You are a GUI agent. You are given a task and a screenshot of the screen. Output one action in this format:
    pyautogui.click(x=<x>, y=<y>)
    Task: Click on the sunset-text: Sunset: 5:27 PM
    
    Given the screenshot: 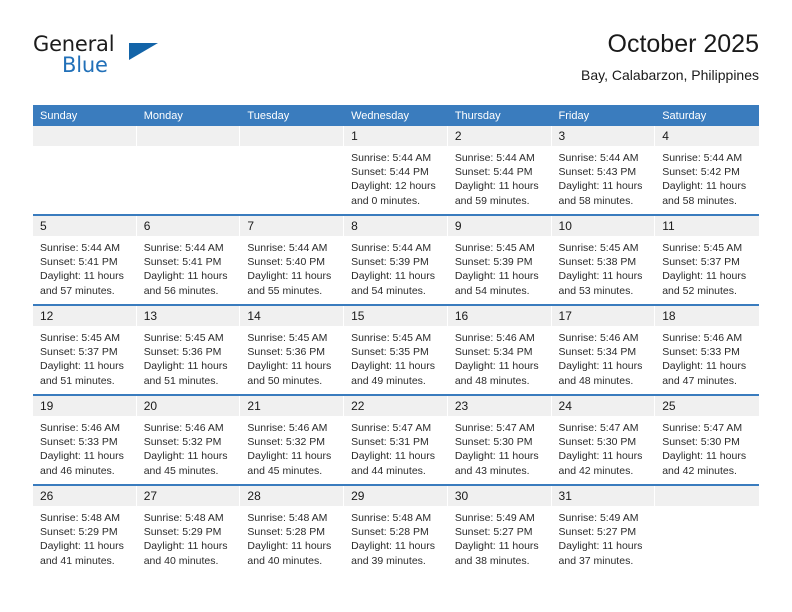 What is the action you would take?
    pyautogui.click(x=493, y=532)
    